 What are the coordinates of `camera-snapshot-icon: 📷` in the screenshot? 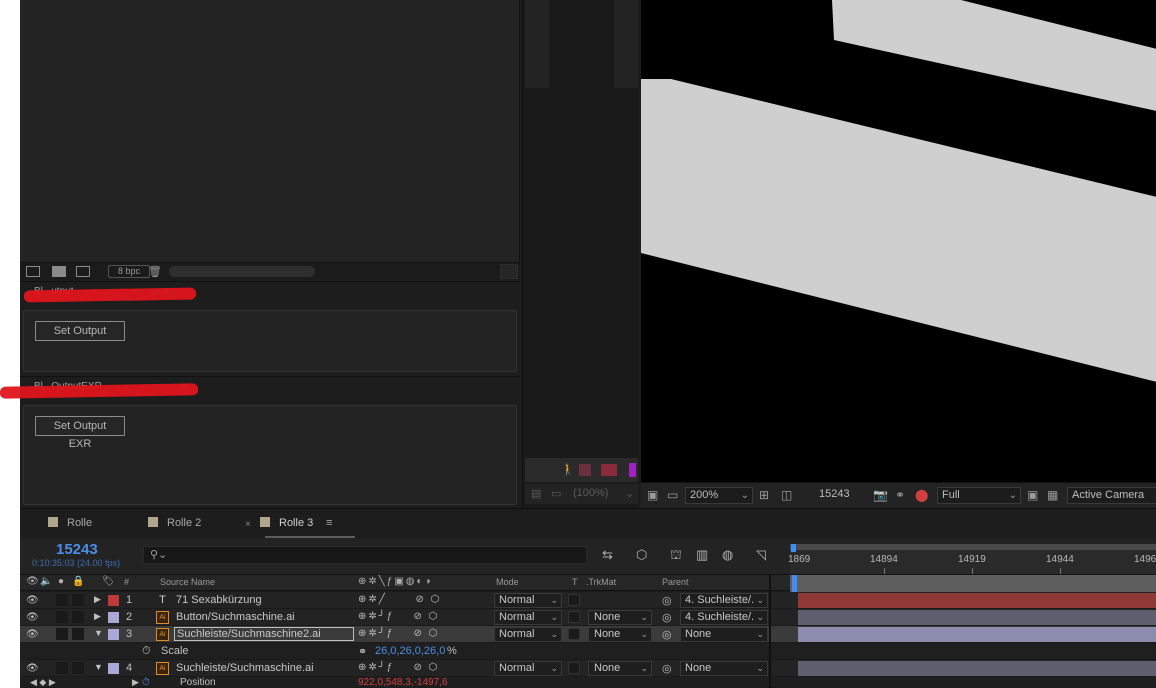 It's located at (880, 495).